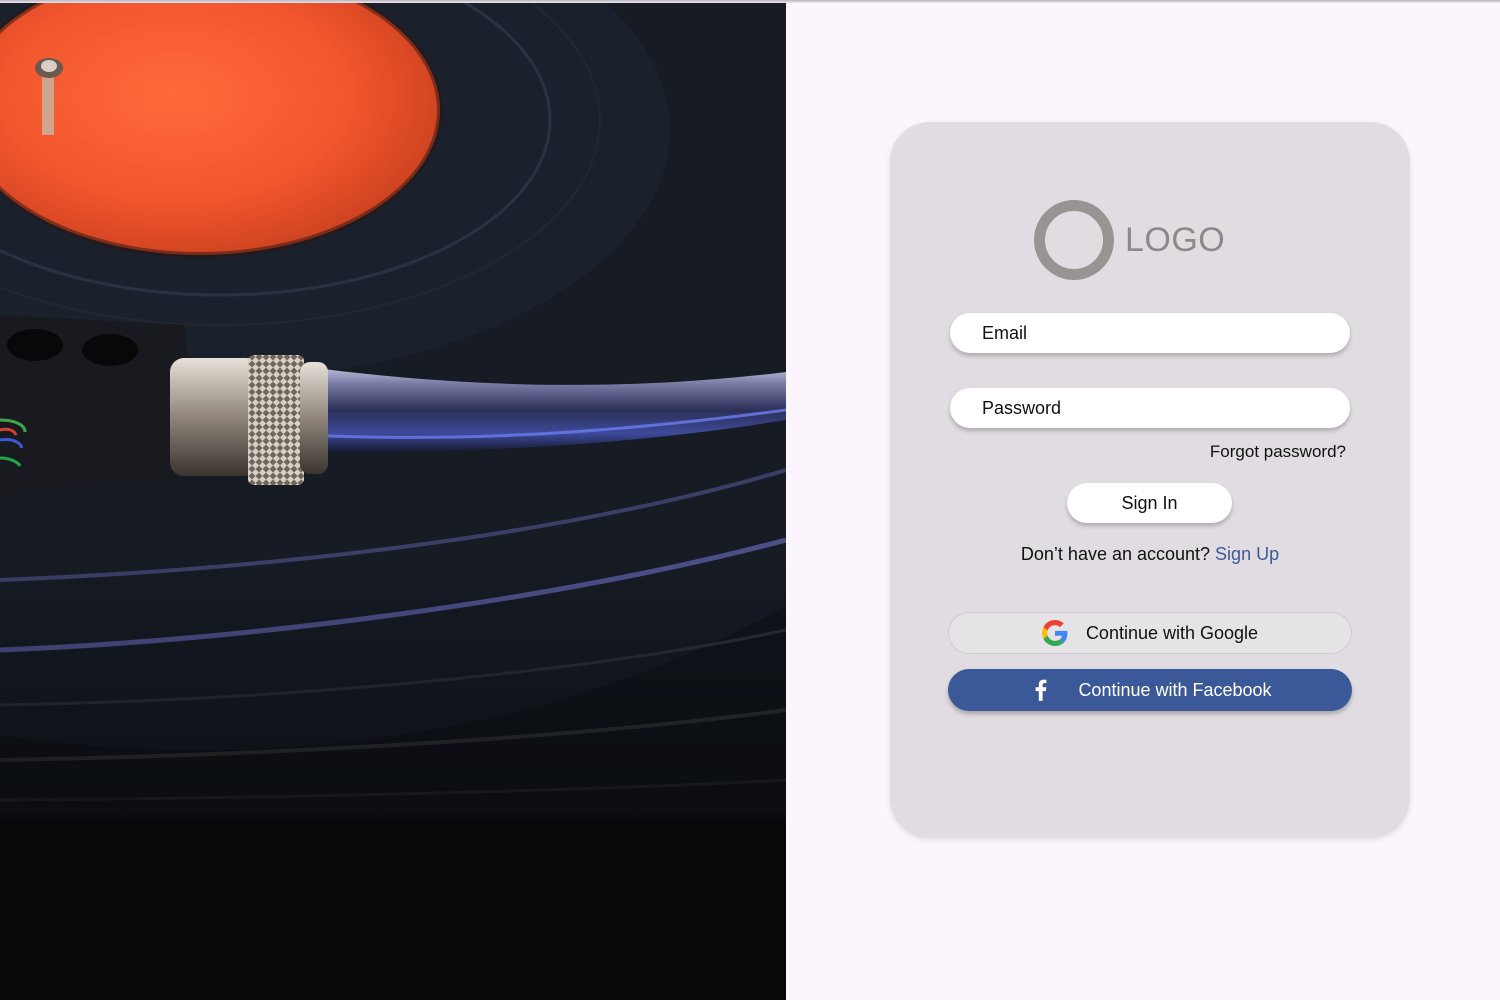 The width and height of the screenshot is (1500, 1000). What do you see at coordinates (1247, 554) in the screenshot?
I see `sign-up-link: Sign Up` at bounding box center [1247, 554].